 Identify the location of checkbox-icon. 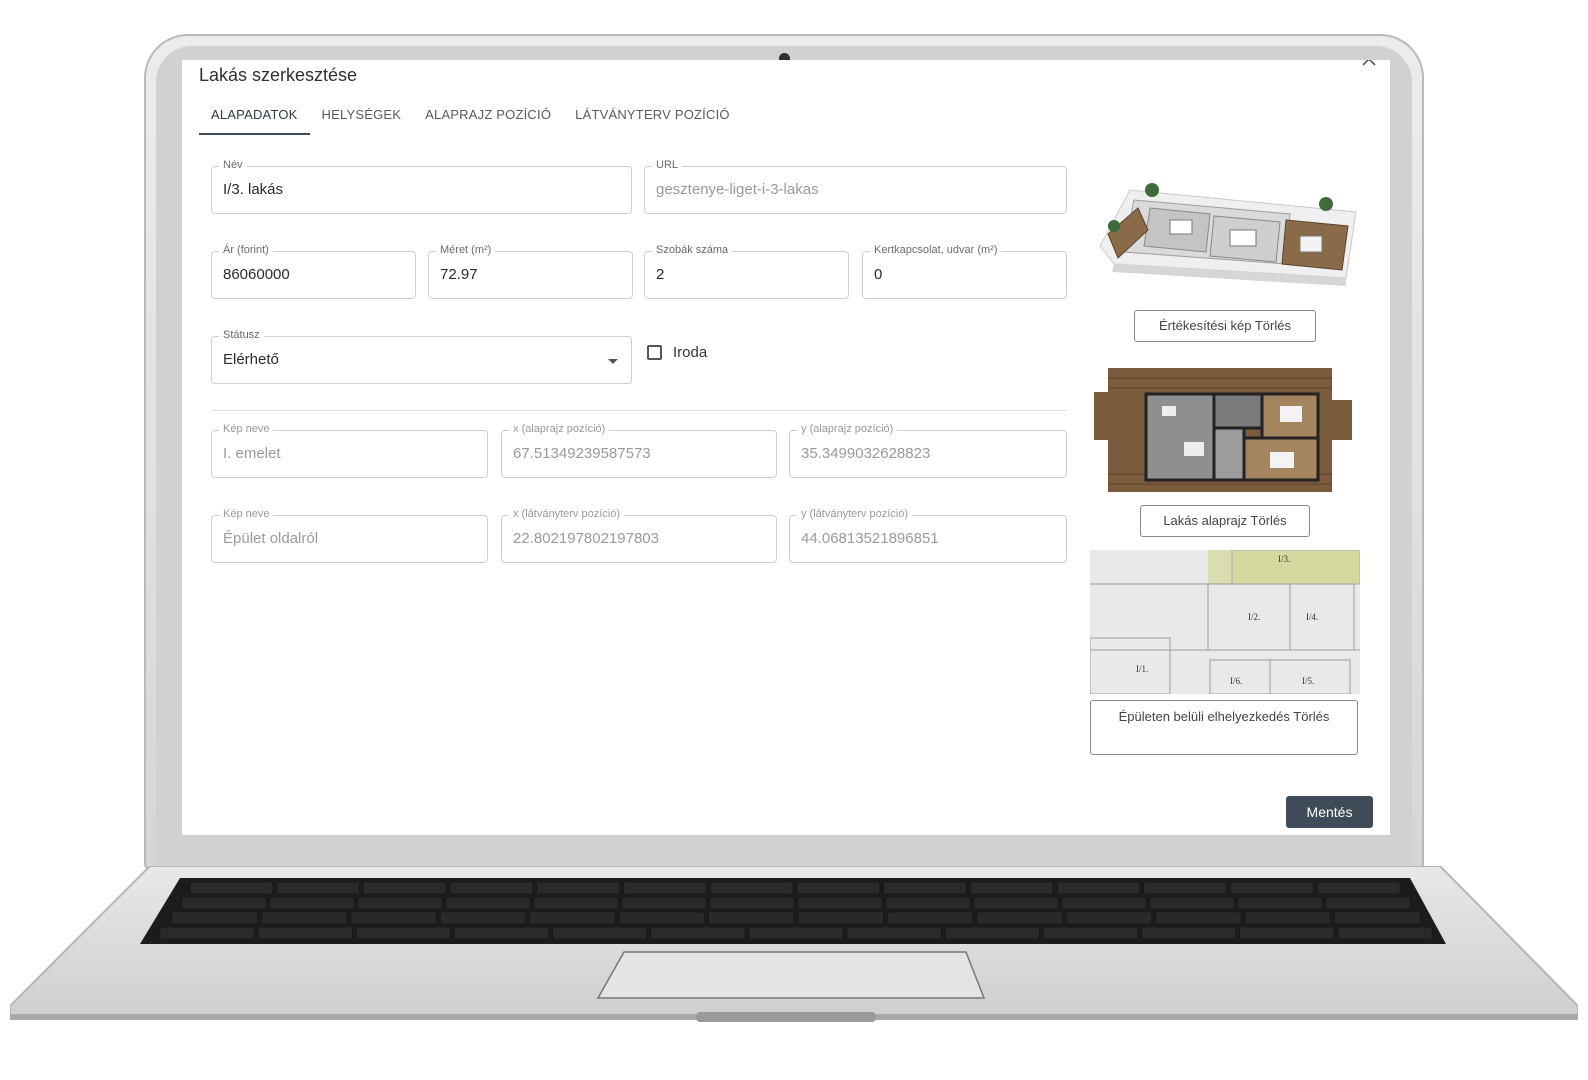
(654, 352).